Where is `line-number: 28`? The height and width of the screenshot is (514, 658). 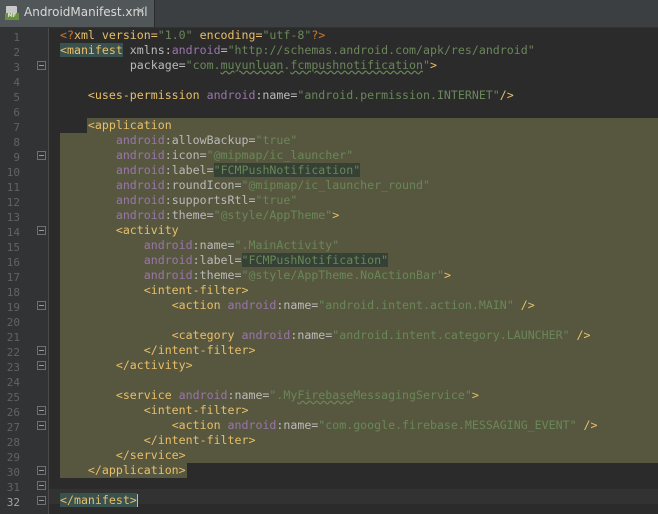 line-number: 28 is located at coordinates (13, 442).